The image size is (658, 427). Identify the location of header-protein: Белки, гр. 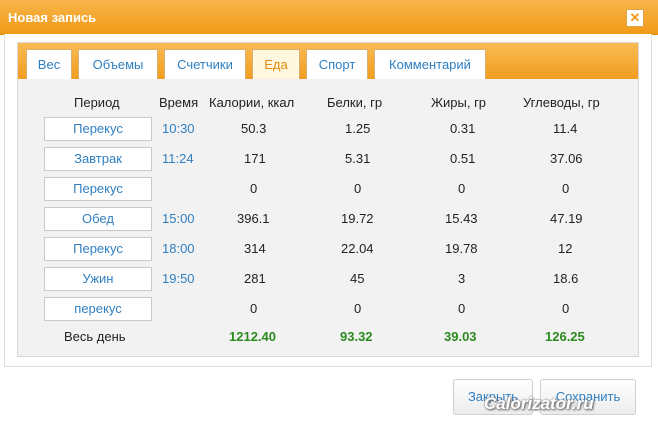
(355, 102).